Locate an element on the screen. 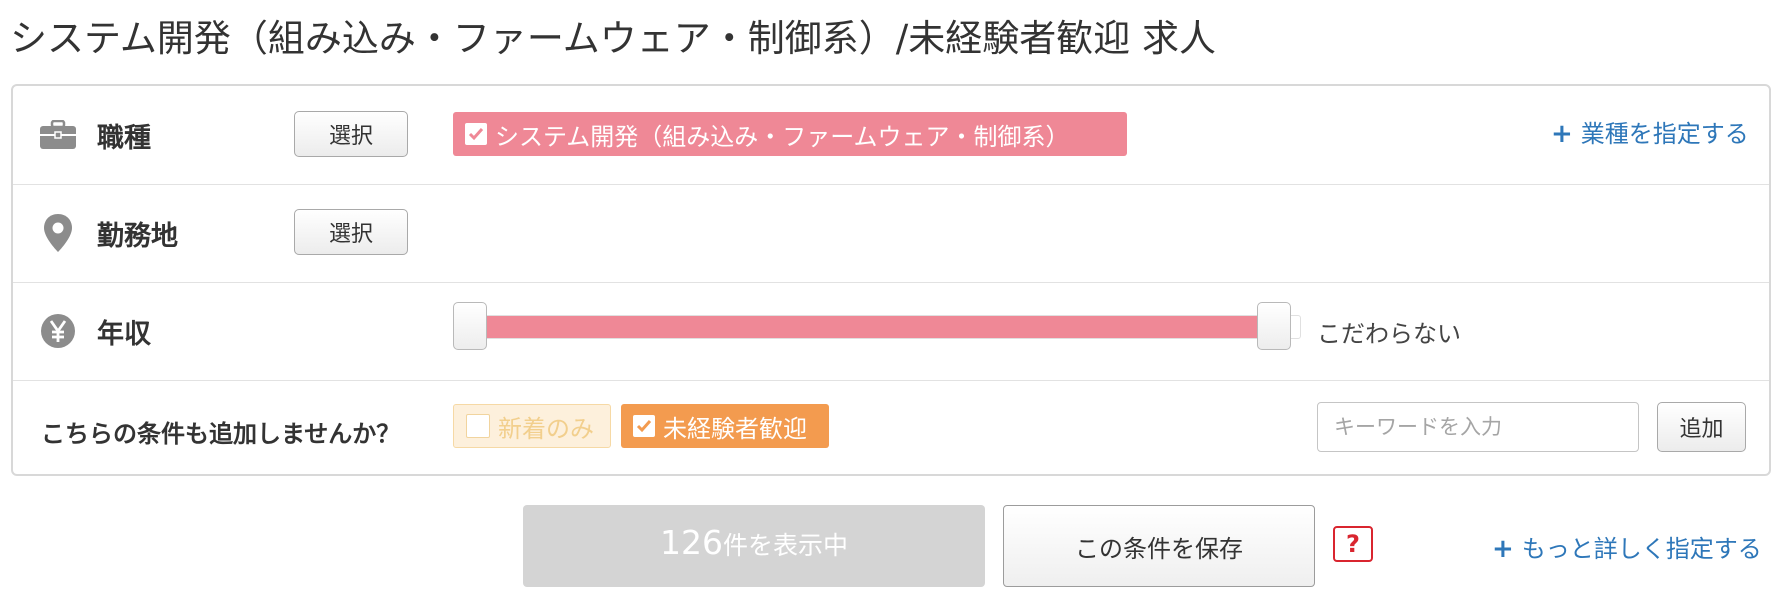 This screenshot has height=600, width=1782. salary-slider-min-handle is located at coordinates (470, 326).